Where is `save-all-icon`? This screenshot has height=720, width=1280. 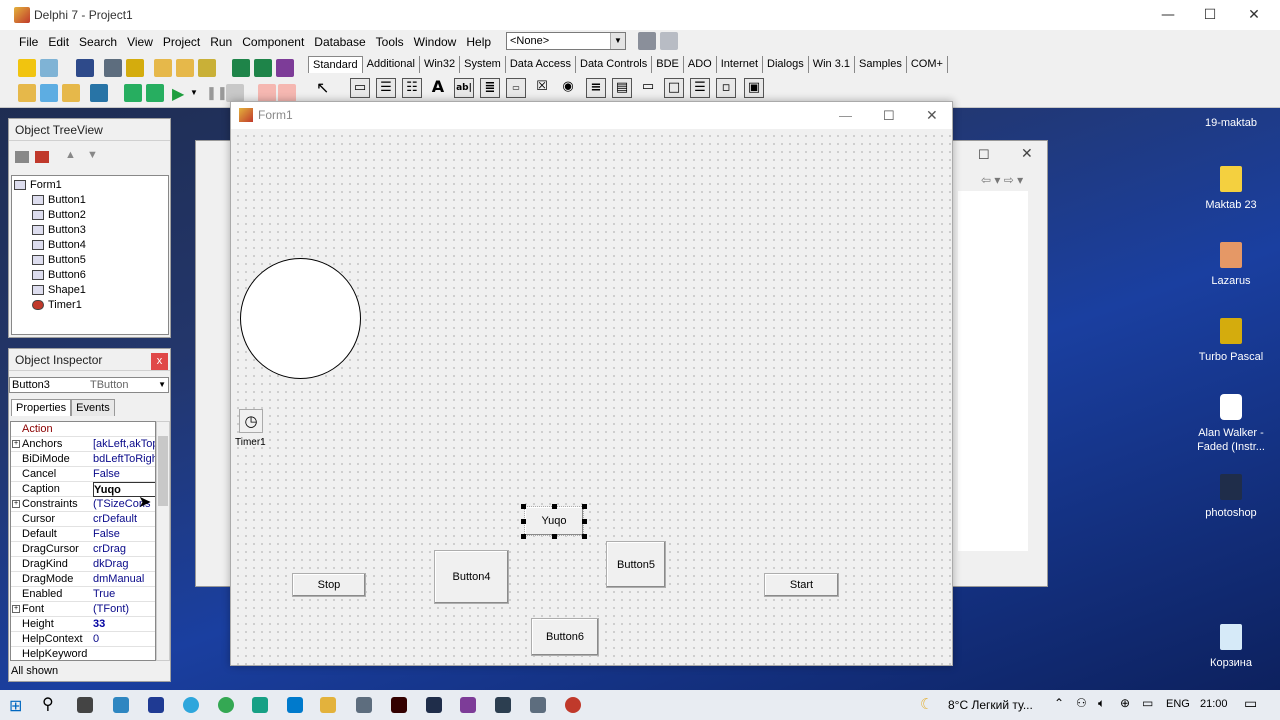
save-all-icon is located at coordinates (113, 68).